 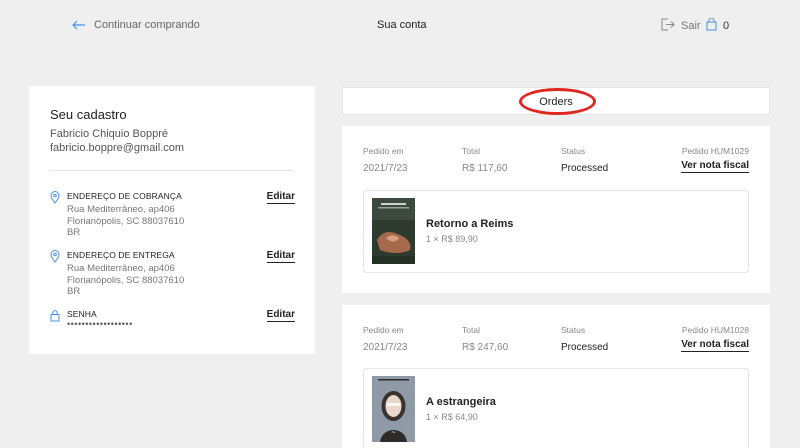 What do you see at coordinates (556, 231) in the screenshot?
I see `order-item: Retorno a Reims 1 × R$ 89,90` at bounding box center [556, 231].